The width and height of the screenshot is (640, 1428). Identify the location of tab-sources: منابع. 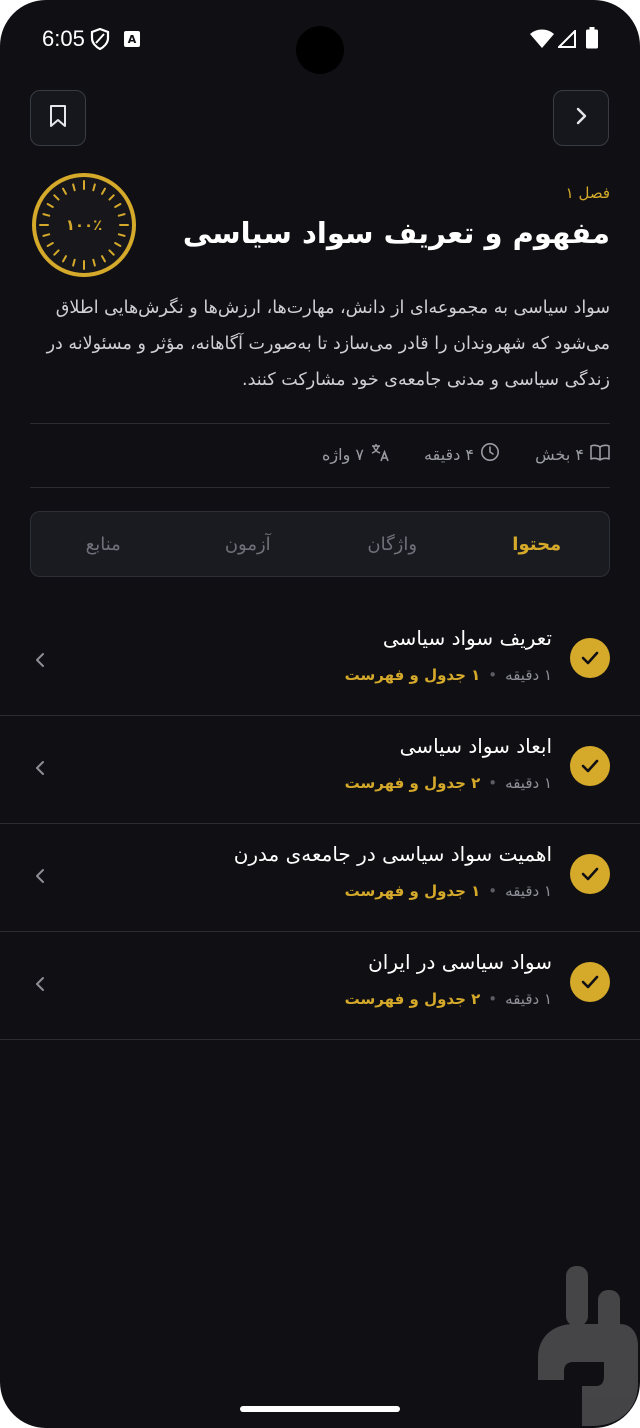
(103, 544).